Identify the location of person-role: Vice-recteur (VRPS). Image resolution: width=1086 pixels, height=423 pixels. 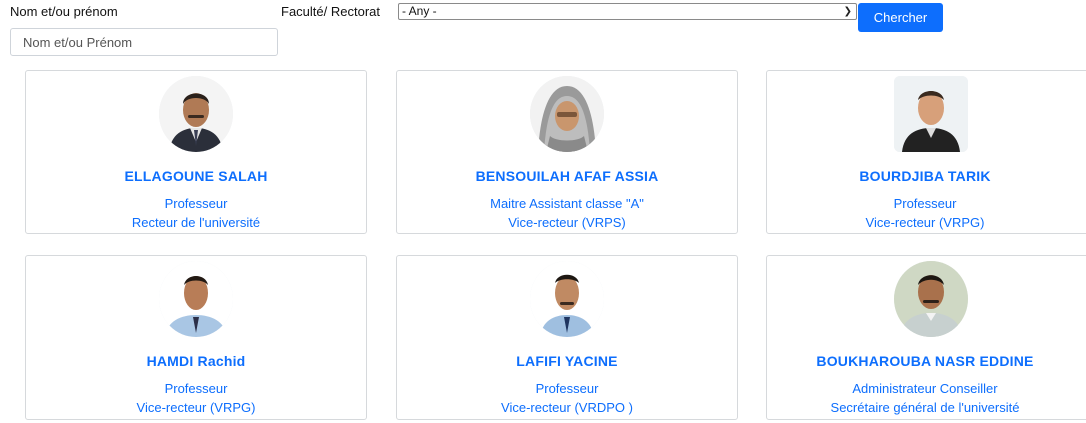
(567, 222).